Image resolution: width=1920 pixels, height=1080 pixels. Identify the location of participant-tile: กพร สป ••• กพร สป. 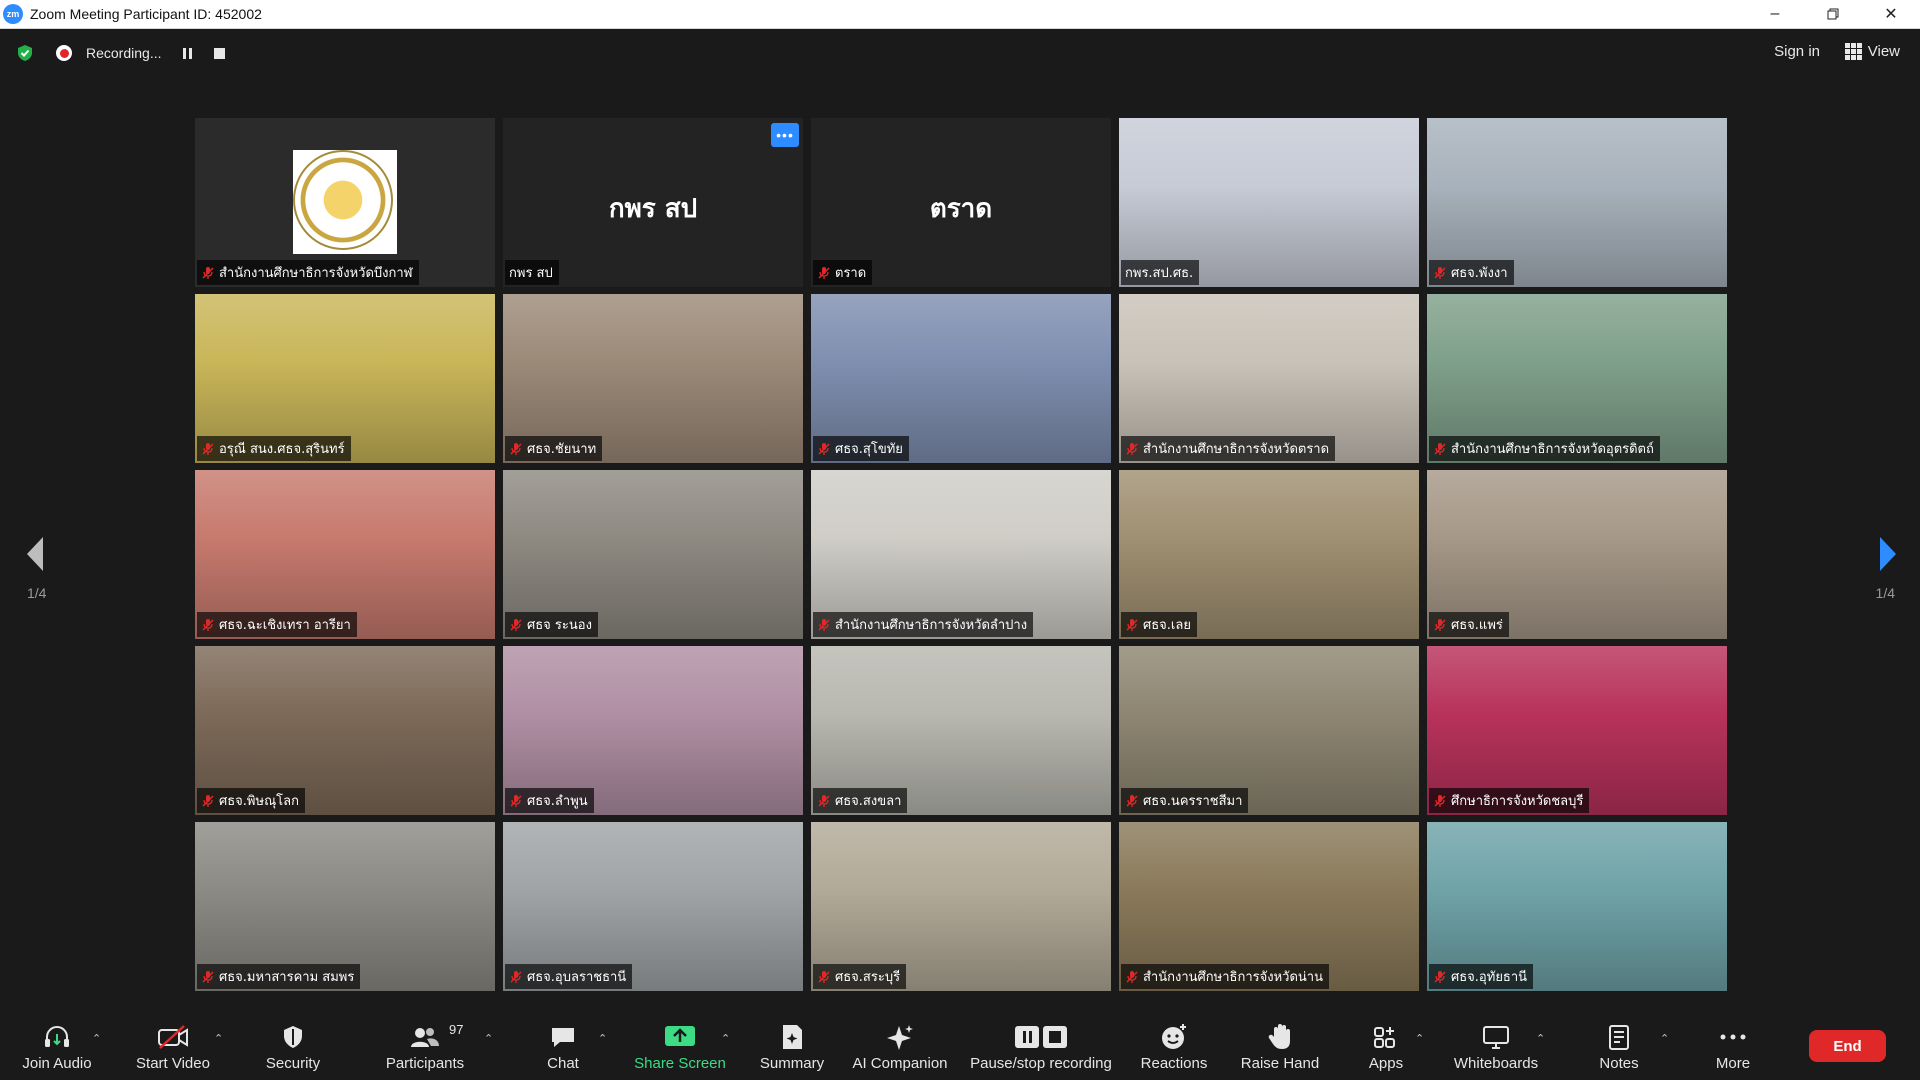
(653, 202).